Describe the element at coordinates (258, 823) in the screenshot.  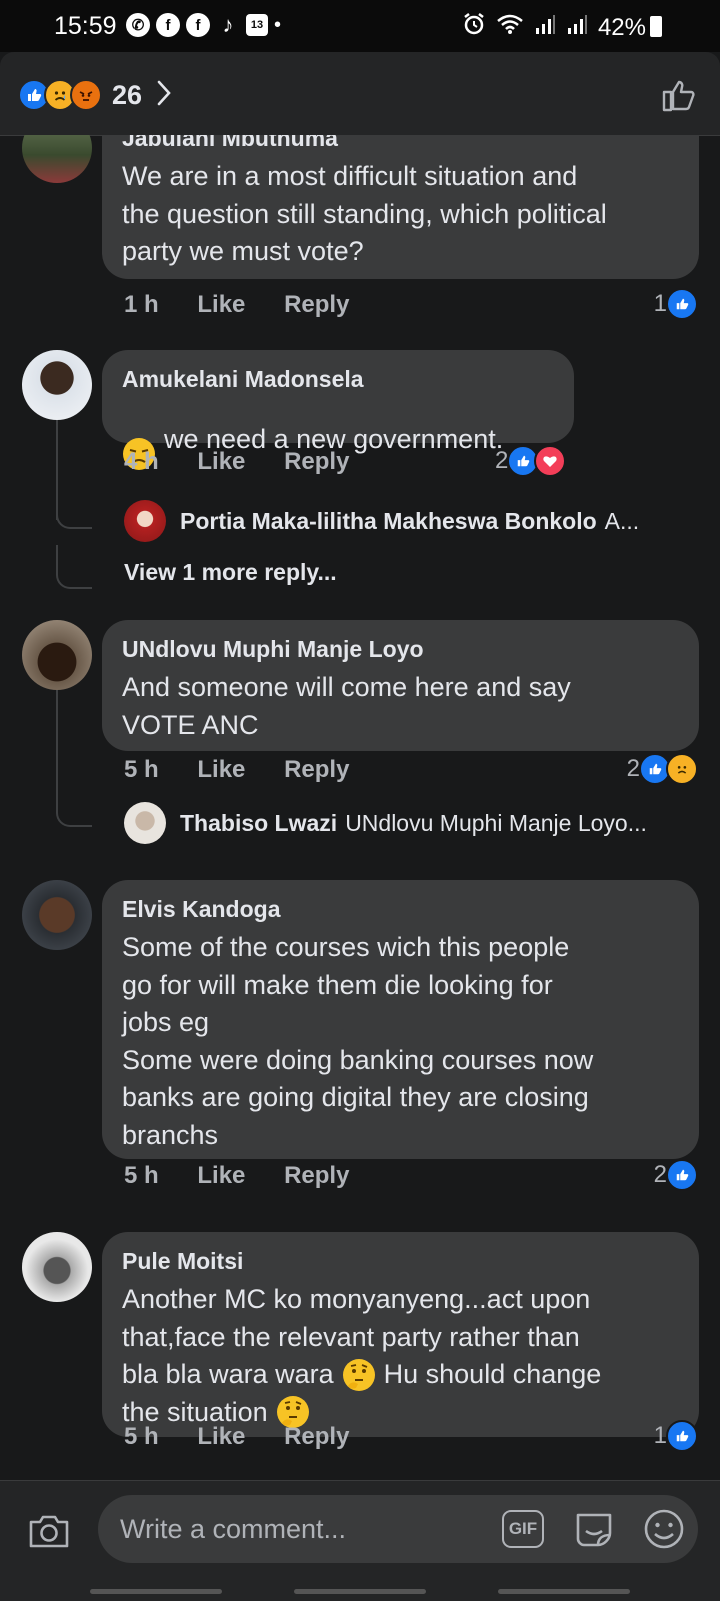
I see `reply-author: Thabiso Lwazi` at that location.